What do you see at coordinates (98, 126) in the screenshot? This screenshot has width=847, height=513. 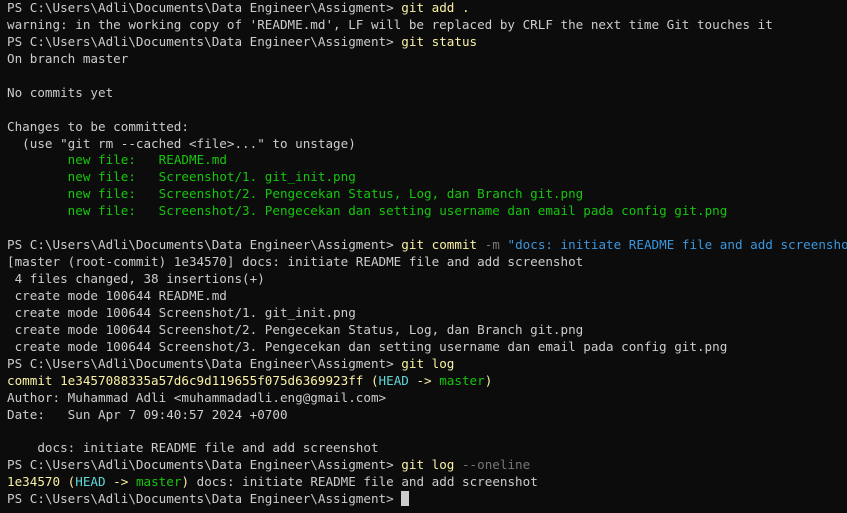 I see `changes-header: Changes to be committed:` at bounding box center [98, 126].